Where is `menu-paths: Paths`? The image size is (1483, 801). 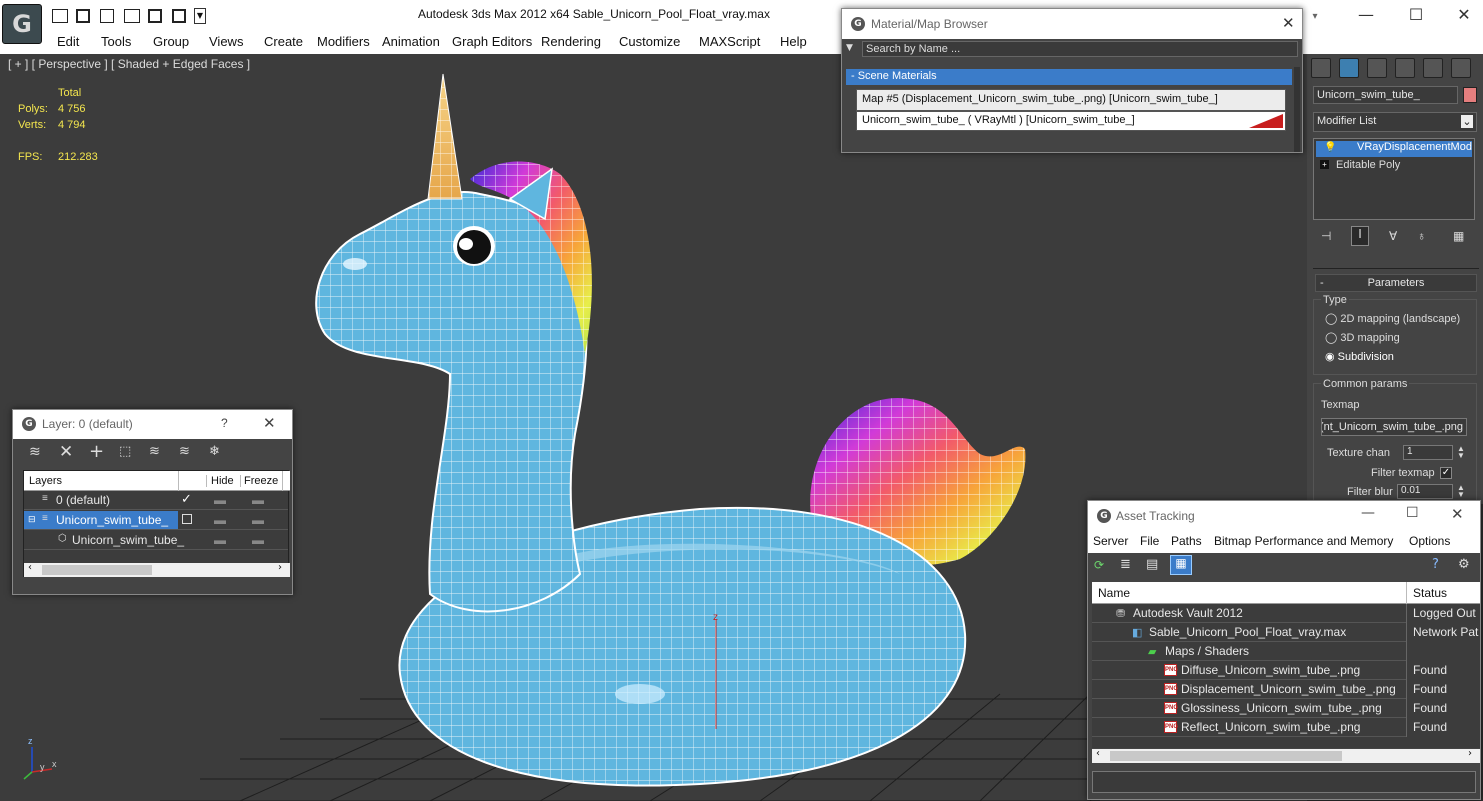
menu-paths: Paths is located at coordinates (1186, 541).